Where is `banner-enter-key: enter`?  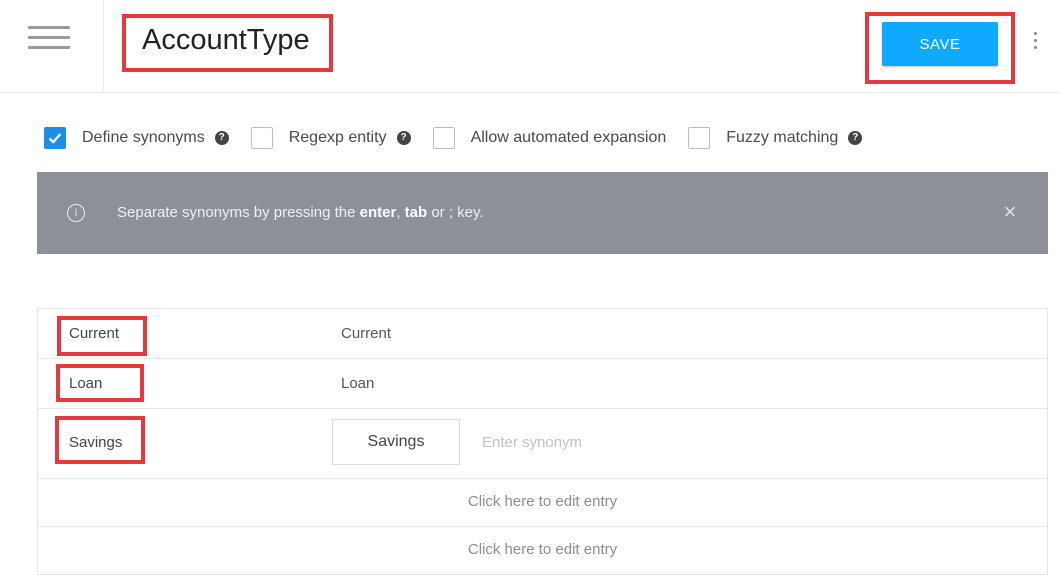
banner-enter-key: enter is located at coordinates (378, 212).